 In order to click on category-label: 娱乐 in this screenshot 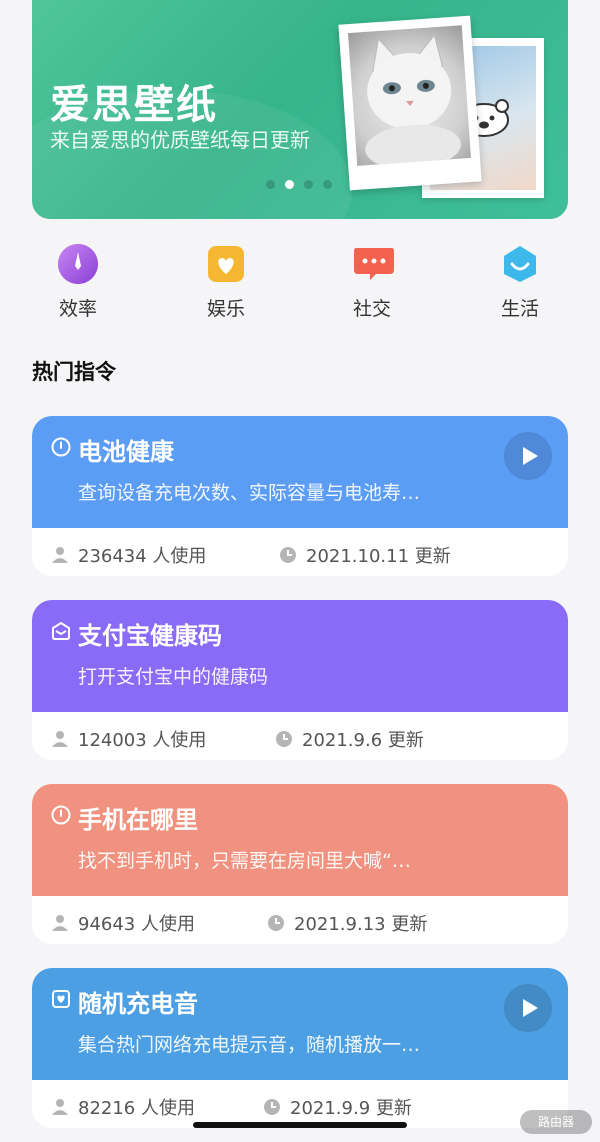, I will do `click(225, 309)`.